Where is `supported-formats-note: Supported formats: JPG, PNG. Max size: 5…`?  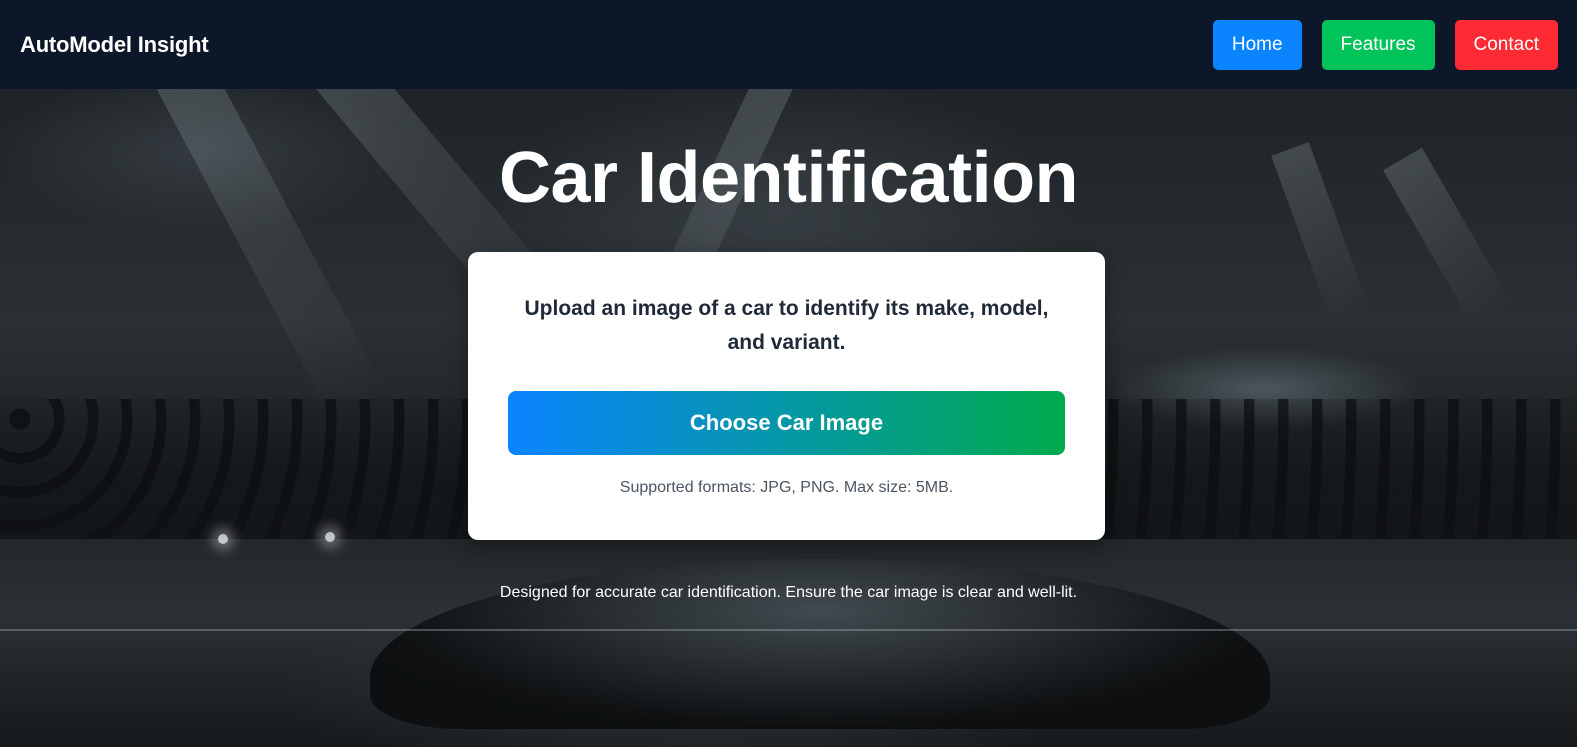
supported-formats-note: Supported formats: JPG, PNG. Max size: 5… is located at coordinates (786, 487).